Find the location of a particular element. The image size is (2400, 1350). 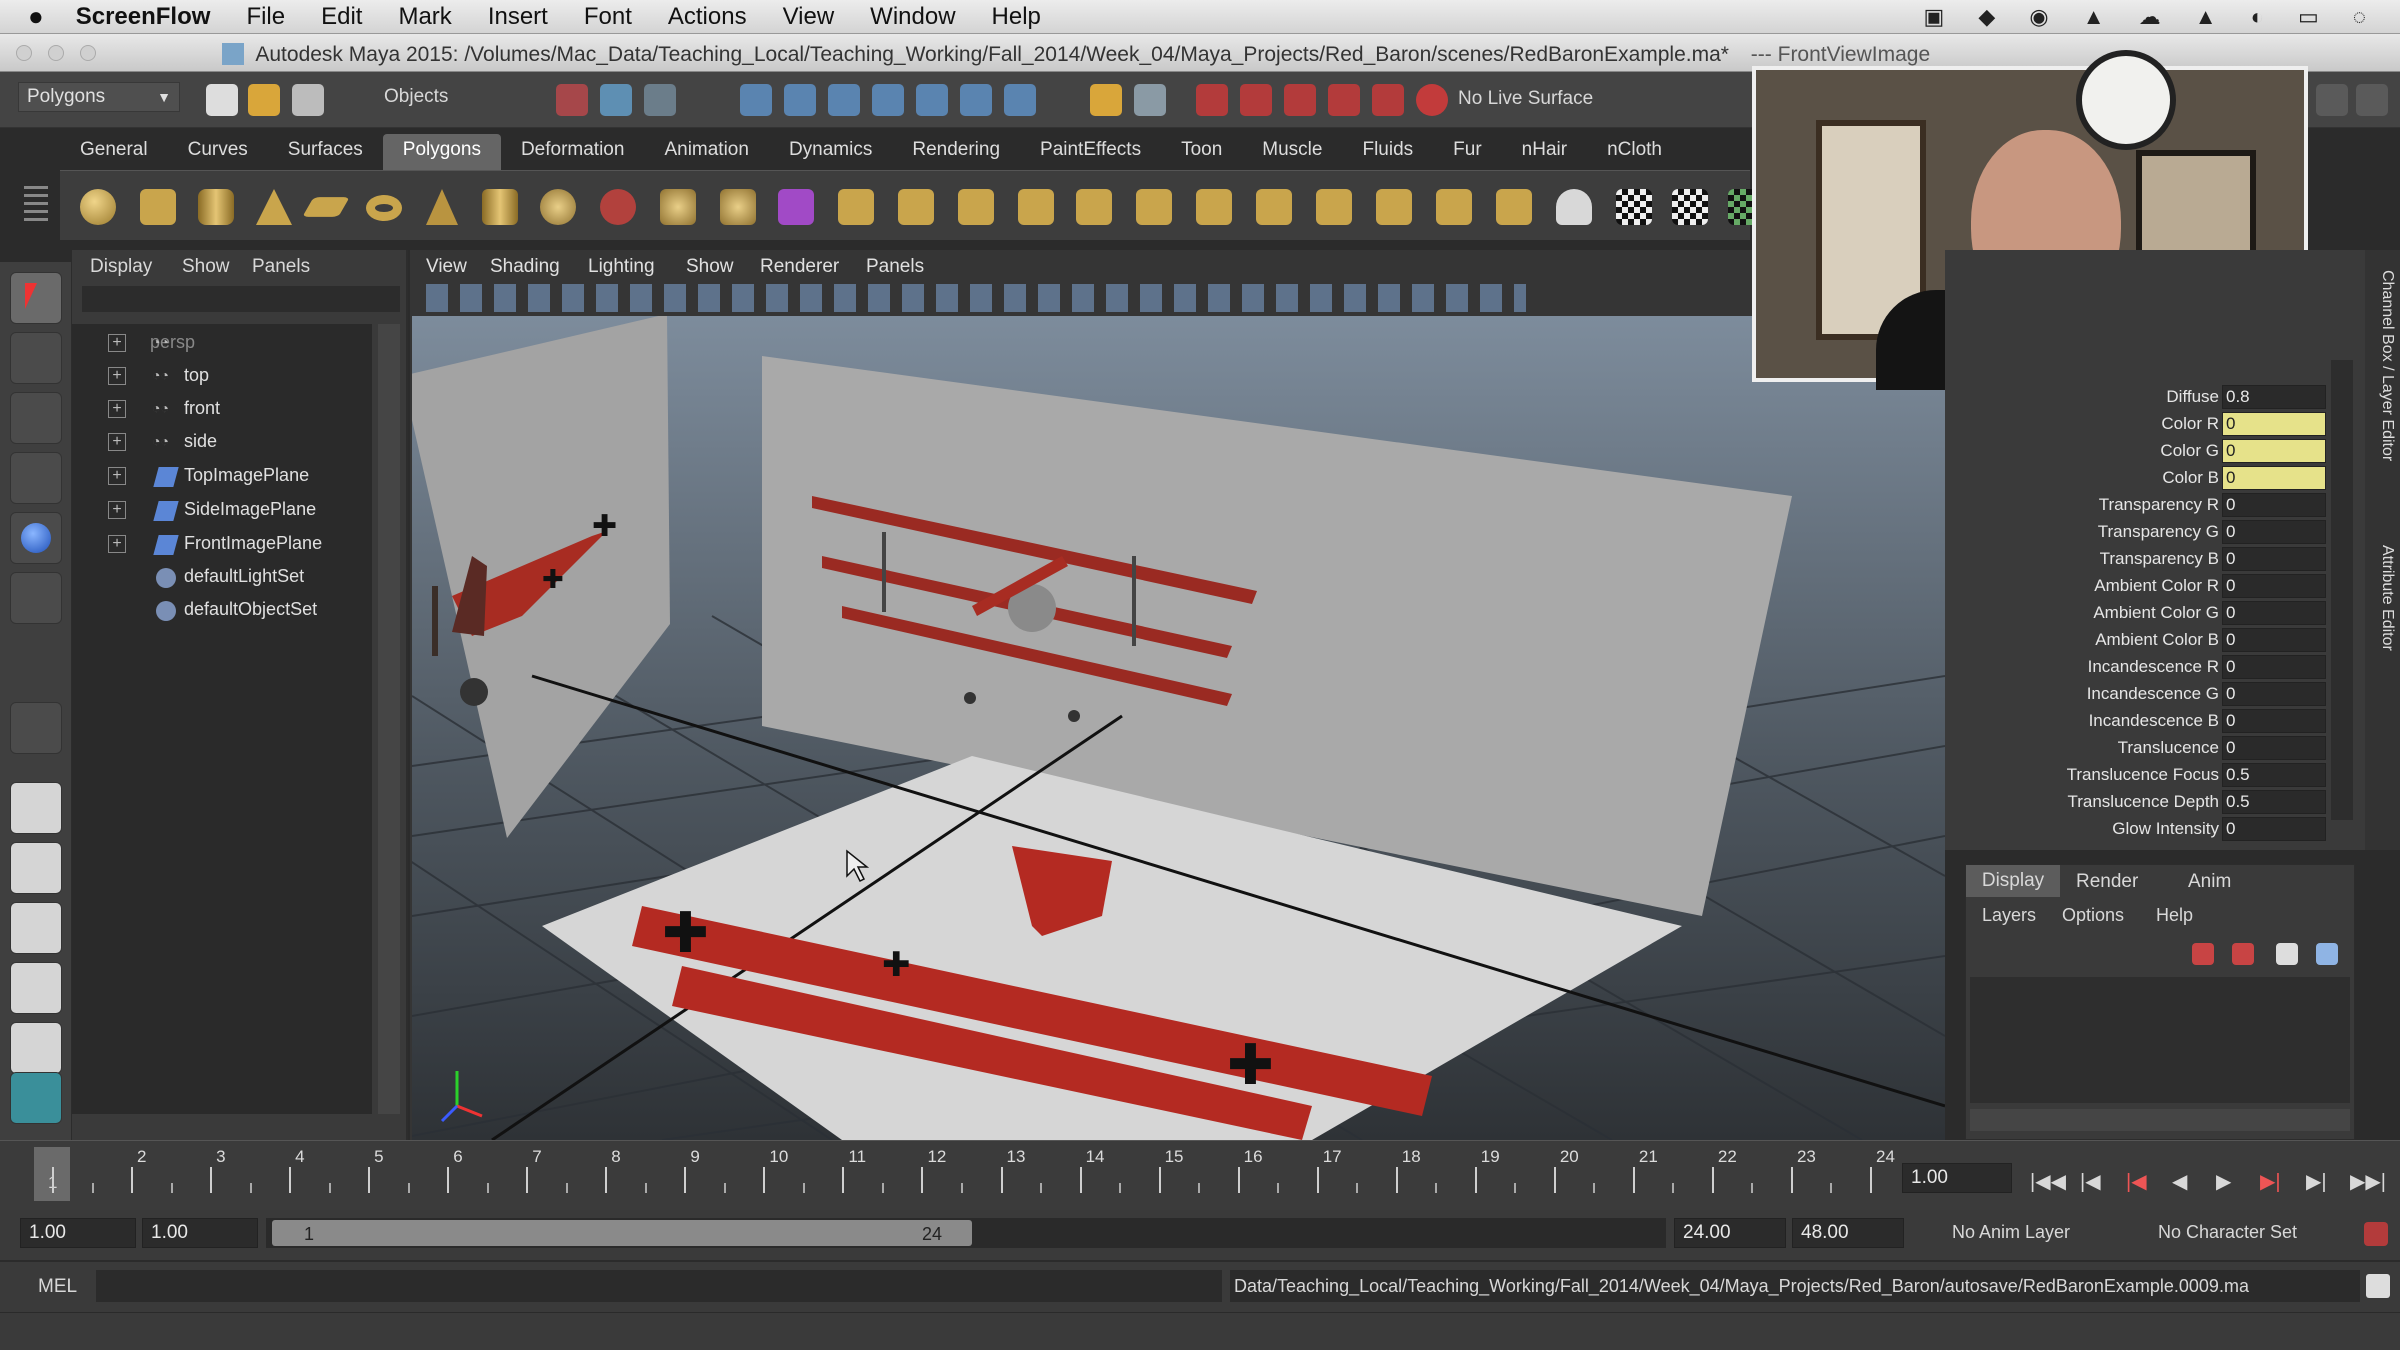

poke-icon is located at coordinates (1274, 207).